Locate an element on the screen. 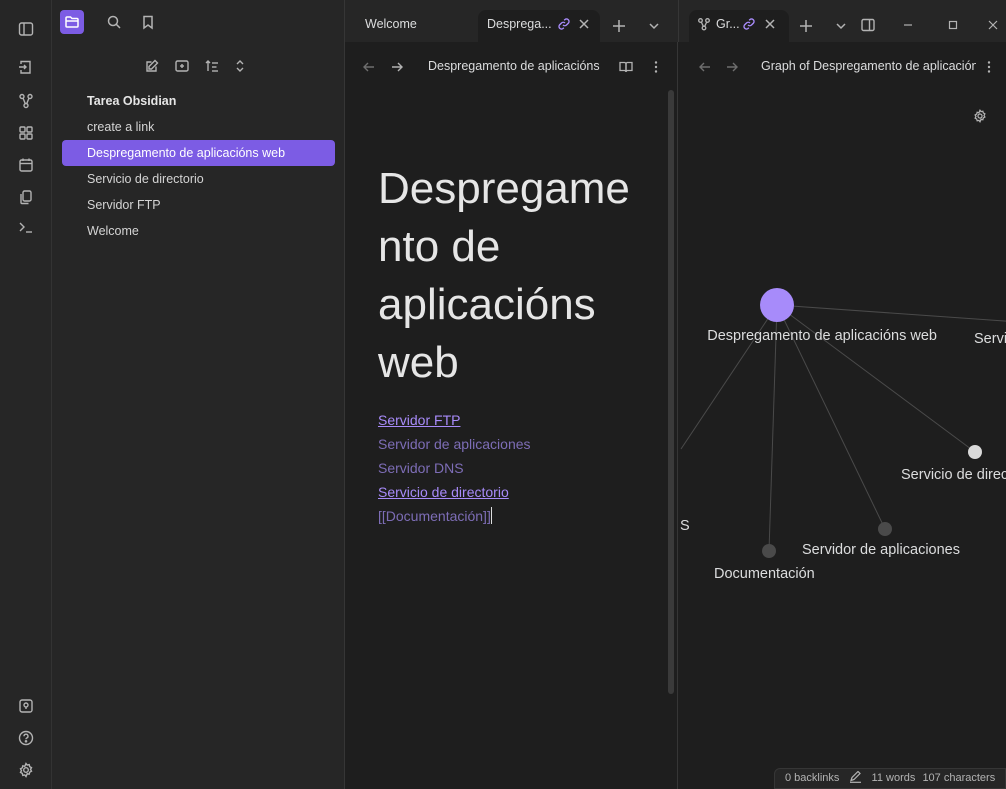  edit-mode-icon is located at coordinates (856, 777).